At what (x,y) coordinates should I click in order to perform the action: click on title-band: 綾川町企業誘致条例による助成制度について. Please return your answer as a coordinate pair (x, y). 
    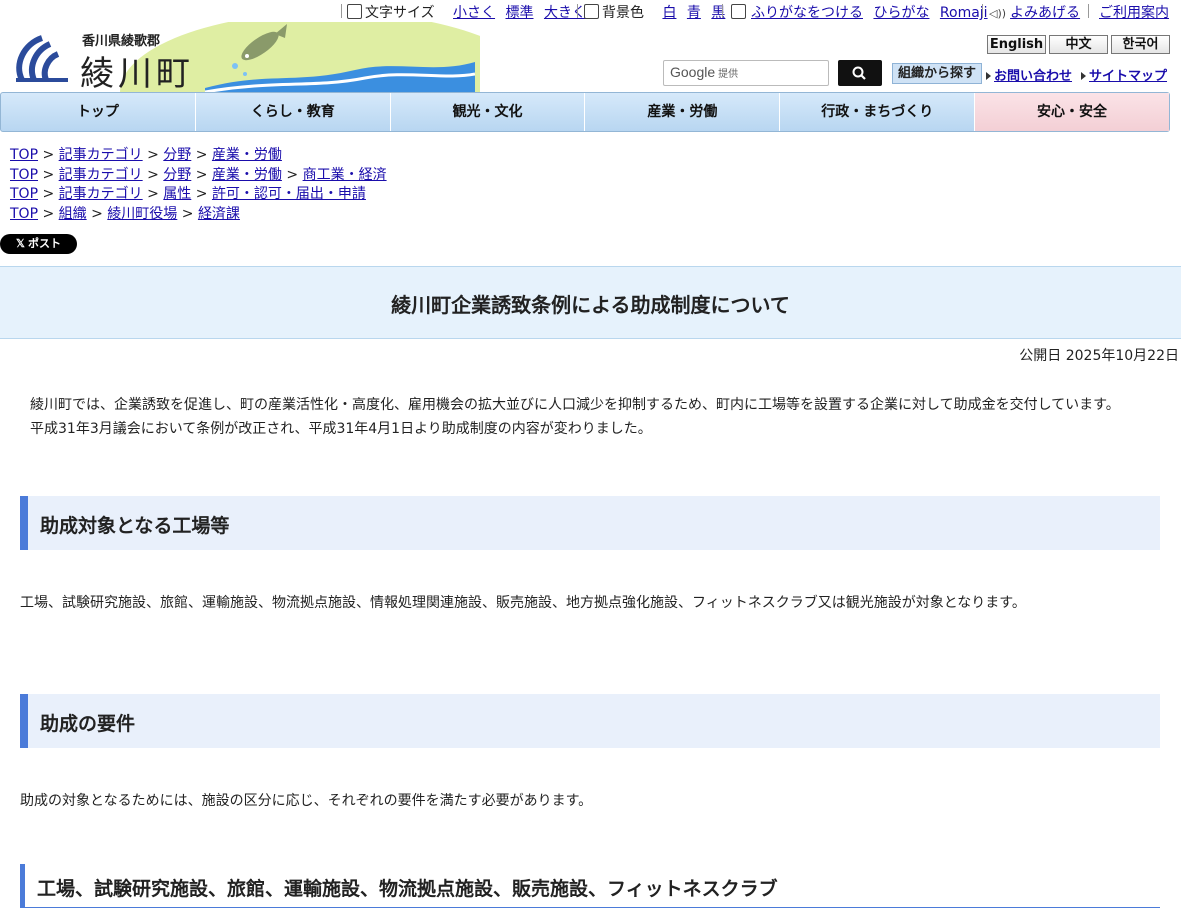
    Looking at the image, I should click on (590, 302).